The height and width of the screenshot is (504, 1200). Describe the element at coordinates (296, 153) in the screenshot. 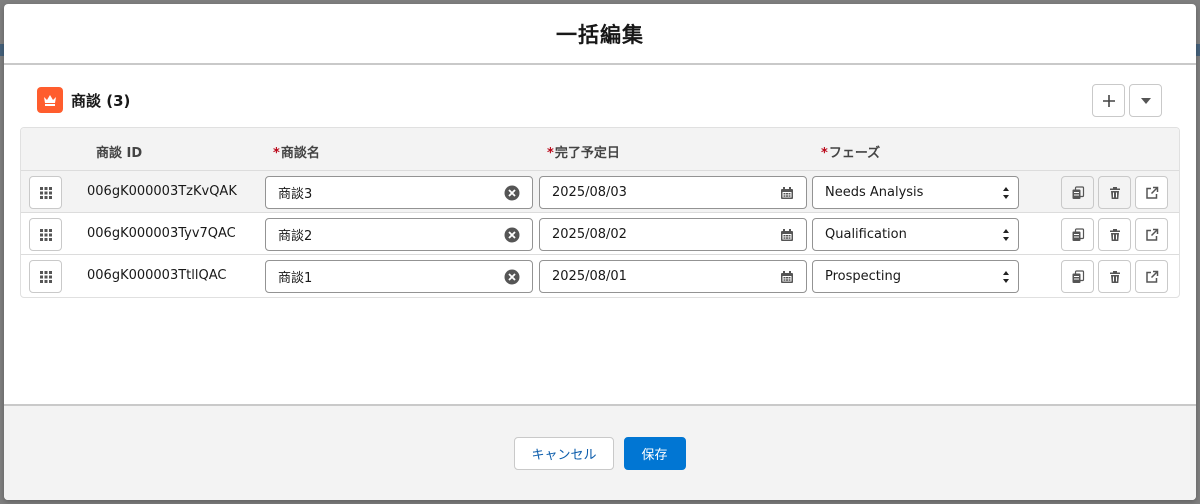

I see `column-header-name: *商談名` at that location.